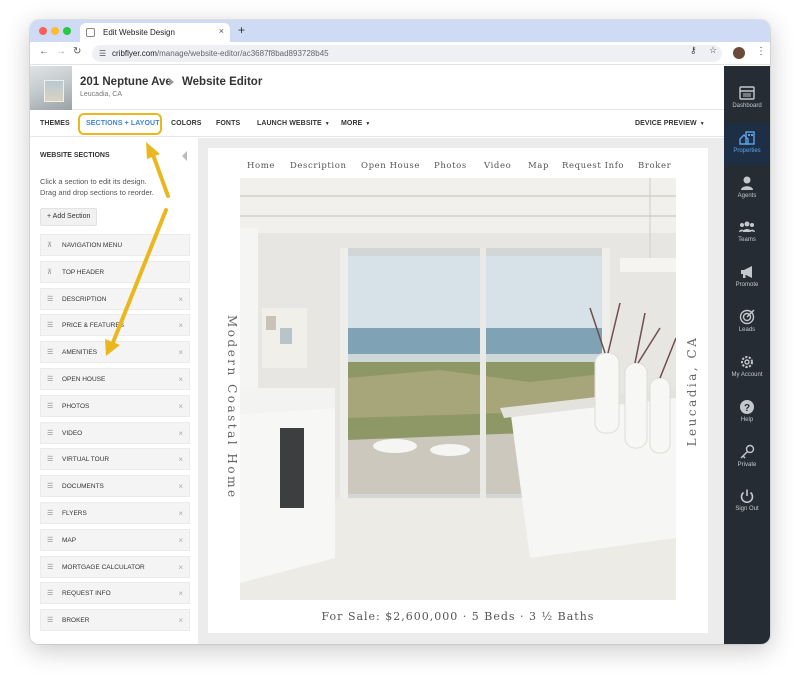  What do you see at coordinates (261, 166) in the screenshot?
I see `preview-nav-link: Home` at bounding box center [261, 166].